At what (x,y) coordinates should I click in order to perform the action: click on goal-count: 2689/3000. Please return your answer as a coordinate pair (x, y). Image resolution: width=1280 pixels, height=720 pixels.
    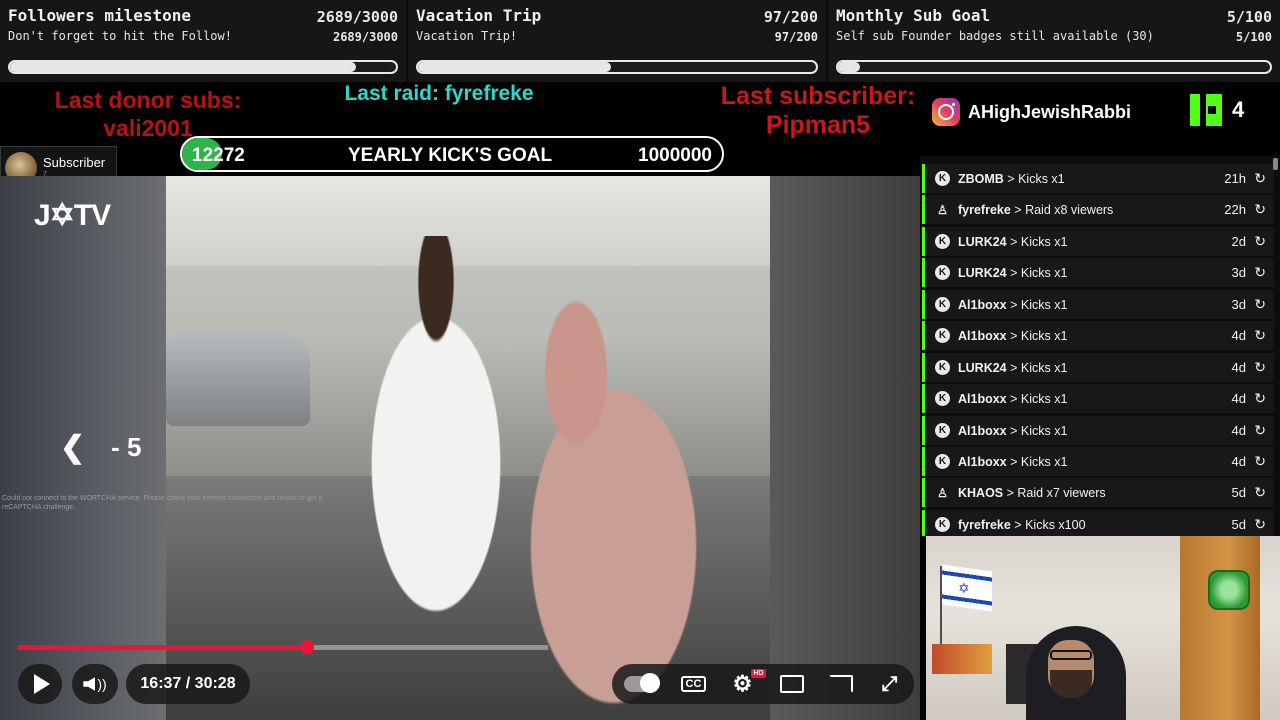
    Looking at the image, I should click on (357, 17).